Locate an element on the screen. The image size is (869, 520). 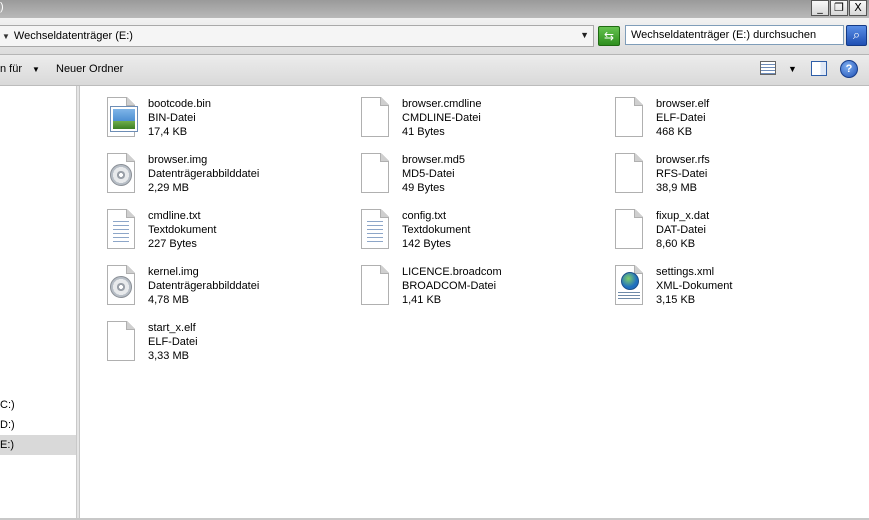
nav-item-drive-e: E:) is located at coordinates (38, 445).